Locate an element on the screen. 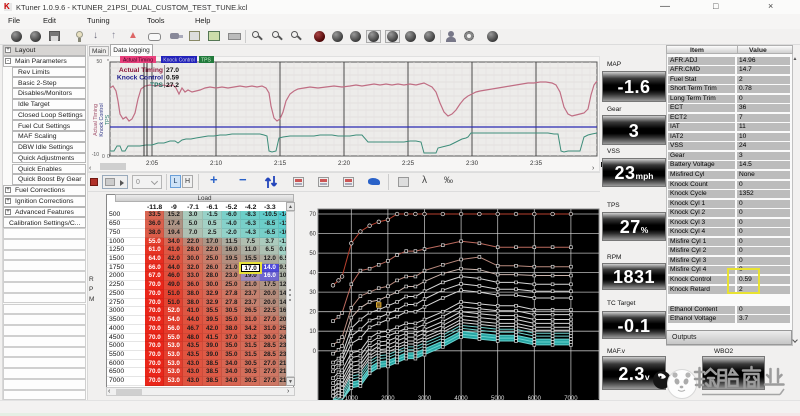 The image size is (800, 416). svg-text: 70 is located at coordinates (312, 215).